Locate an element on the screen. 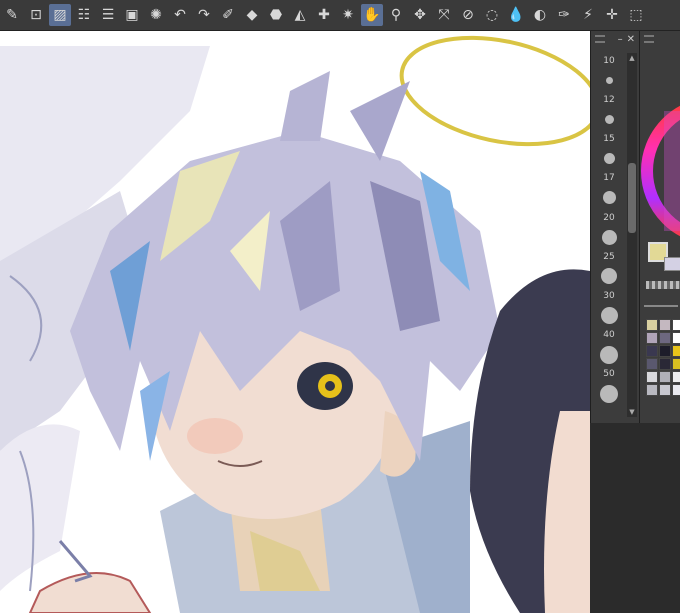 The image size is (680, 613). layer-settings-icon: ☷ is located at coordinates (84, 15).